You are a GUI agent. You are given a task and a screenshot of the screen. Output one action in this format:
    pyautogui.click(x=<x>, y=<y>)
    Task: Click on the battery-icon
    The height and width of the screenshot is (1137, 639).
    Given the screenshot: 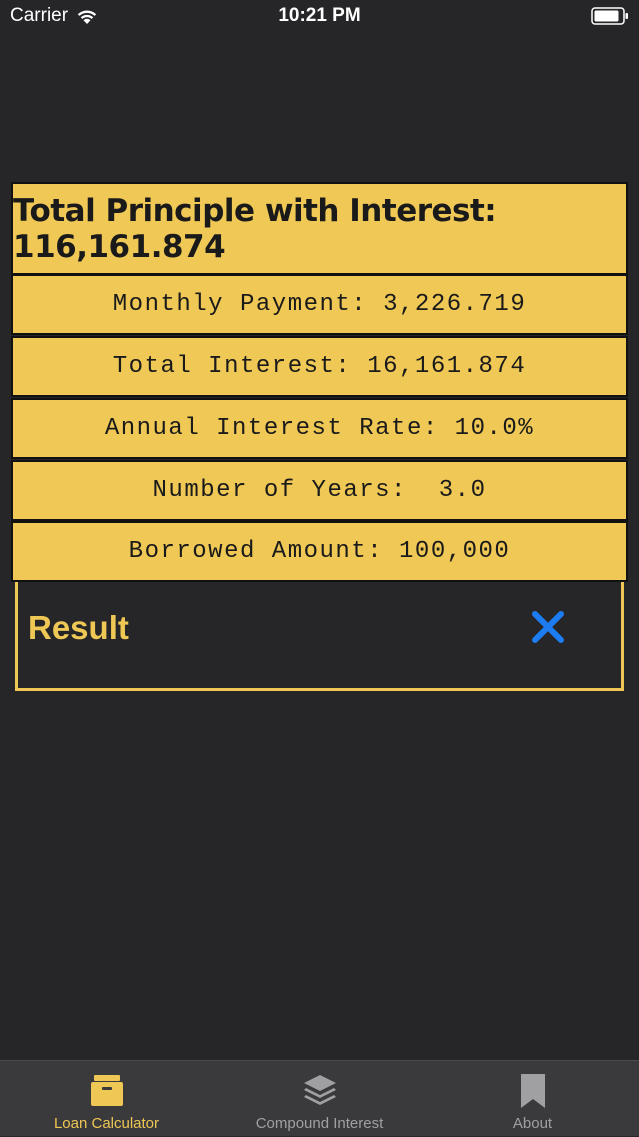 What is the action you would take?
    pyautogui.click(x=609, y=16)
    